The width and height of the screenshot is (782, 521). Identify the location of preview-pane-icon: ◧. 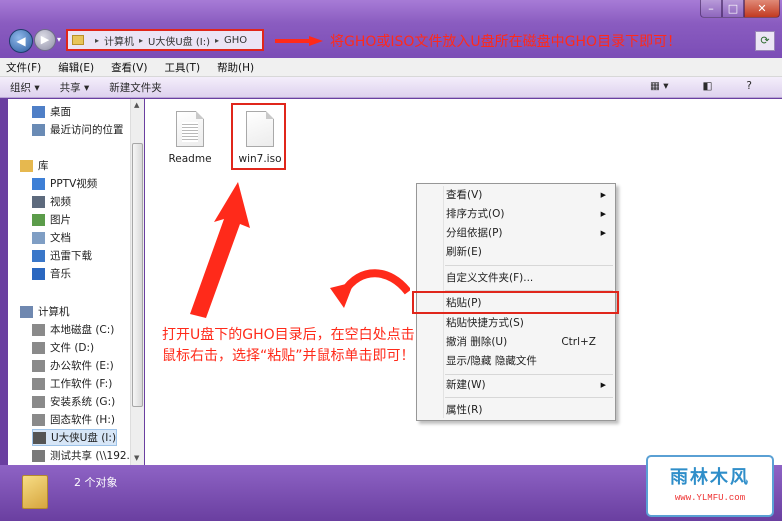
(708, 86).